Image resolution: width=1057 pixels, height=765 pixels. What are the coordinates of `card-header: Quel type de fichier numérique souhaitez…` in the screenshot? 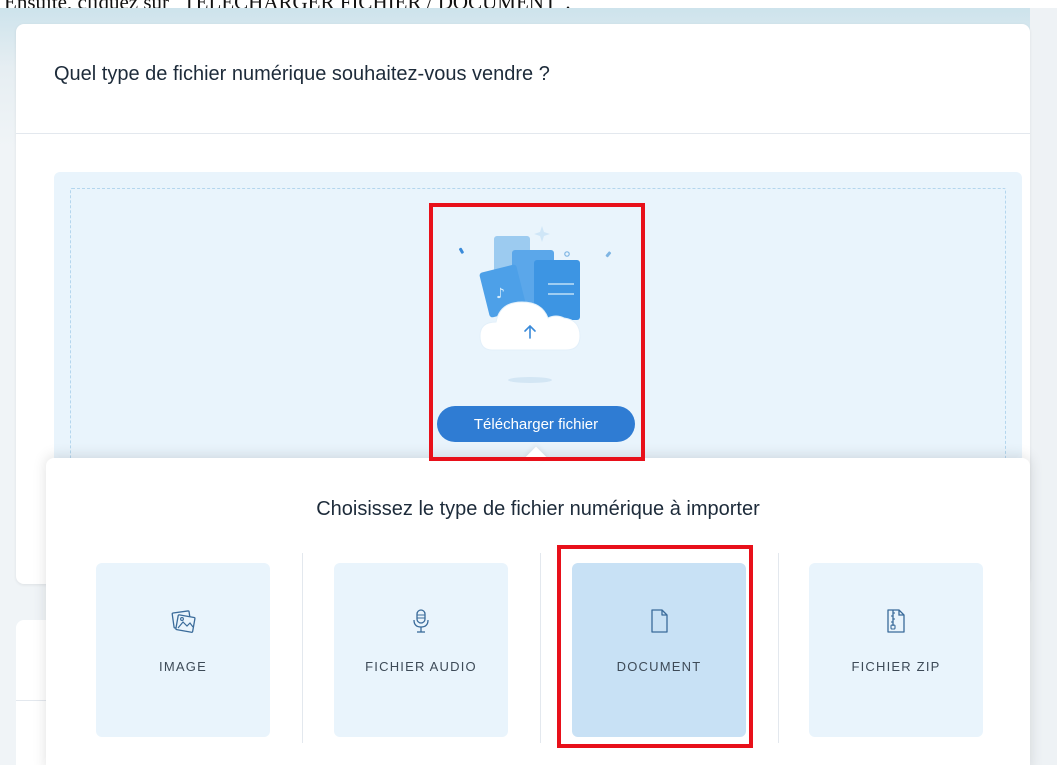 It's located at (523, 79).